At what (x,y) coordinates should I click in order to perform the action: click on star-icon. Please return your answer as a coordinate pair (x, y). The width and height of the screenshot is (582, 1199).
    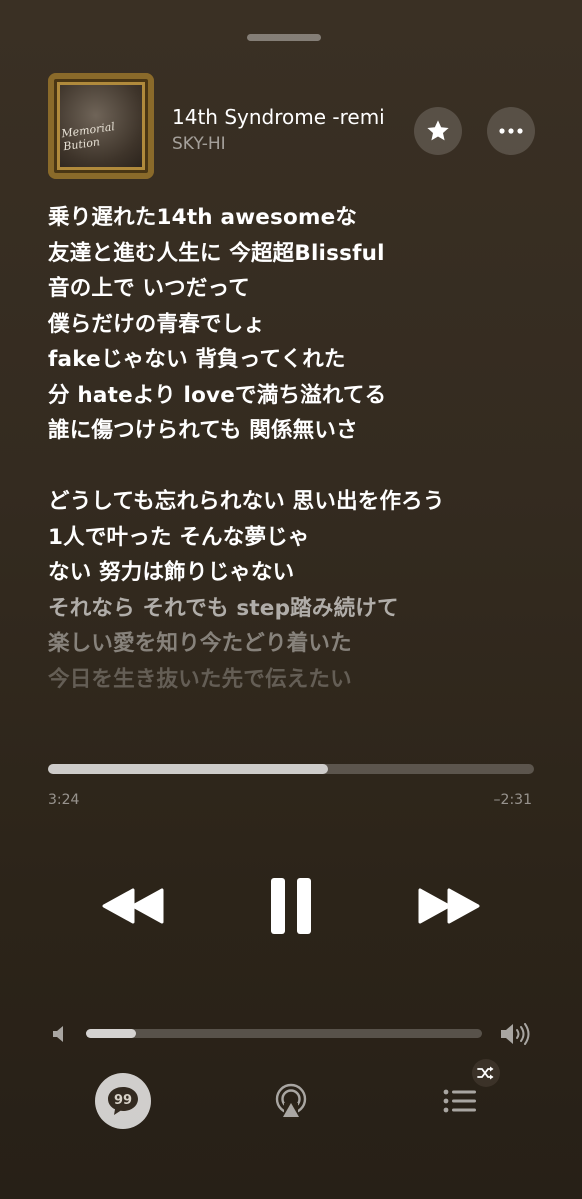
    Looking at the image, I should click on (438, 130).